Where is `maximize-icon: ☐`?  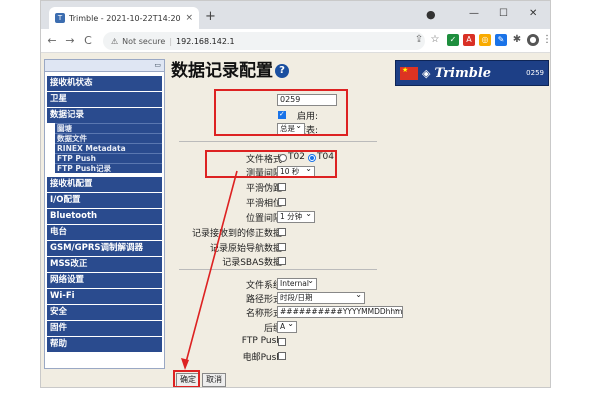 maximize-icon: ☐ is located at coordinates (503, 13).